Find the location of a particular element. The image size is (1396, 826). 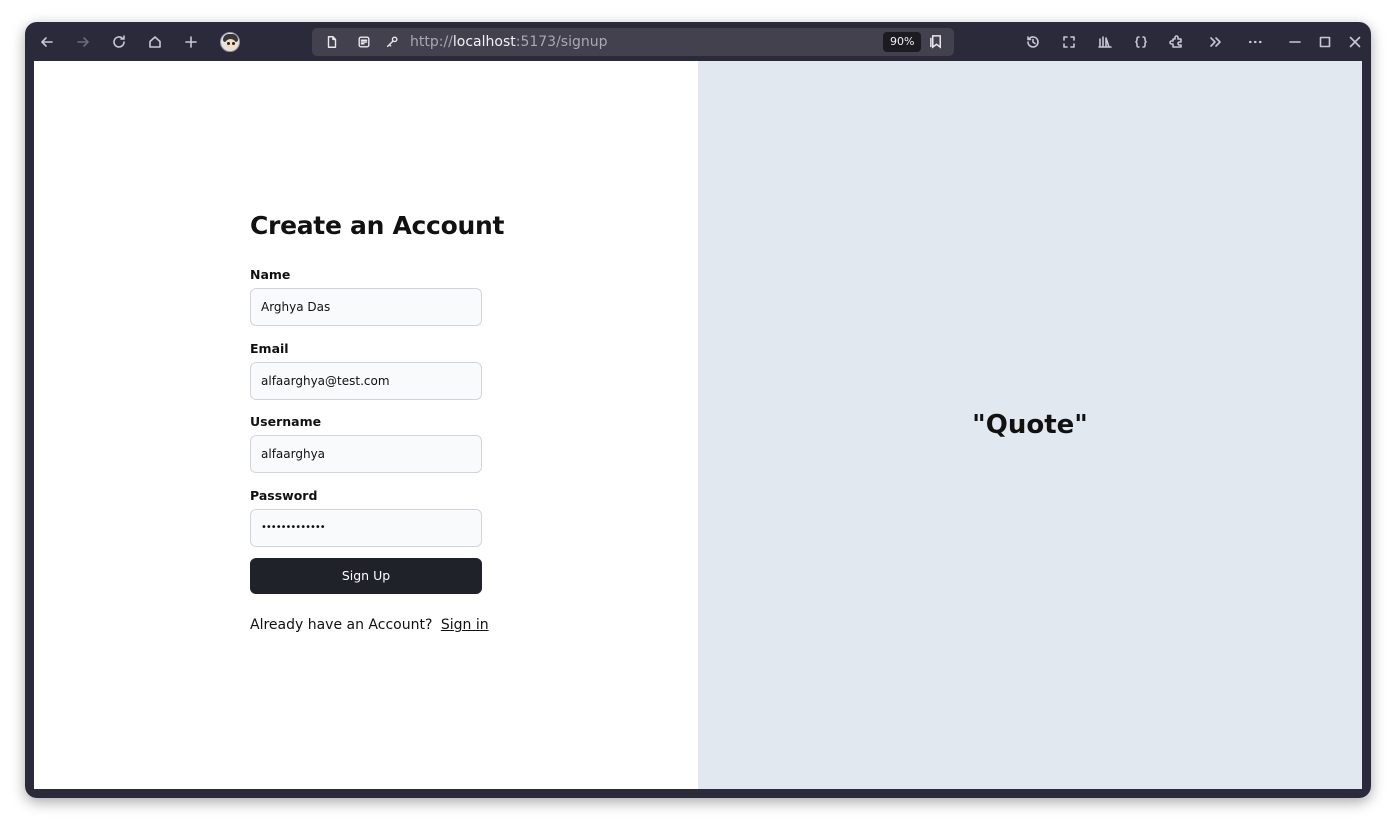

overflow-chevron-icon is located at coordinates (1215, 42).